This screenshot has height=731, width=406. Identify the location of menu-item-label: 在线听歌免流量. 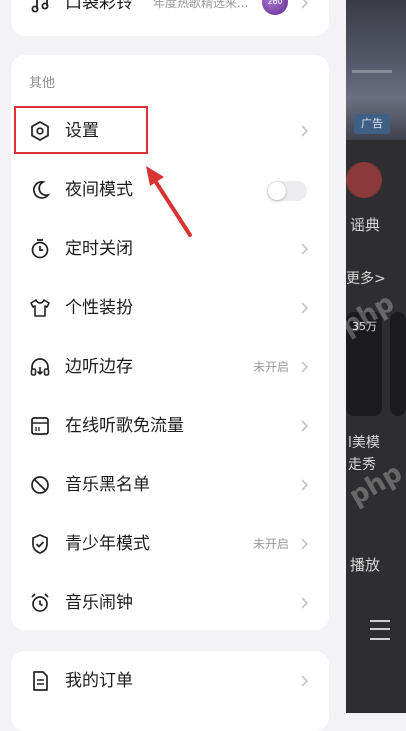
(124, 426).